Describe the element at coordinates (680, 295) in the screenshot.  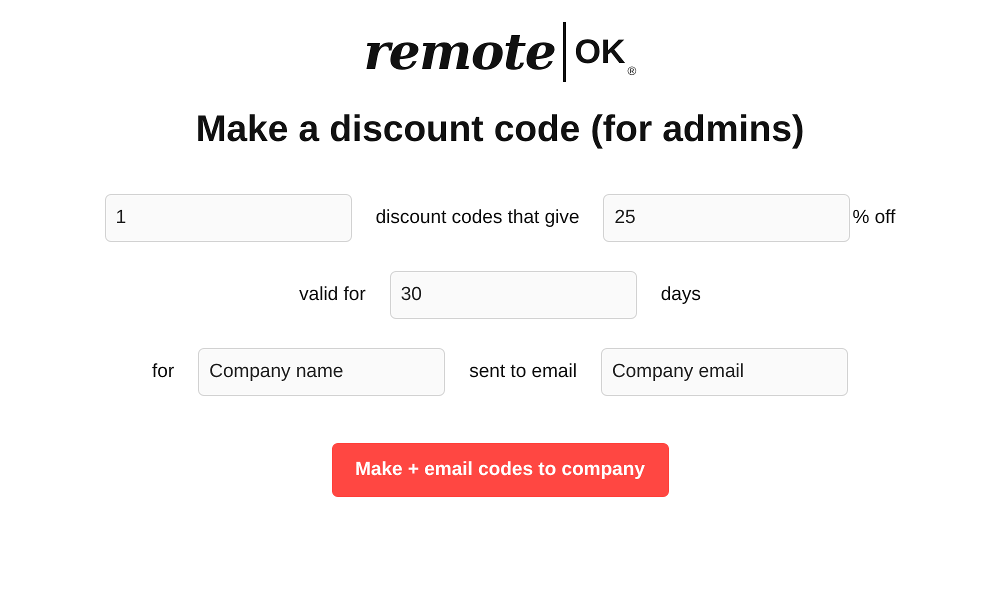
I see `form-label: days` at that location.